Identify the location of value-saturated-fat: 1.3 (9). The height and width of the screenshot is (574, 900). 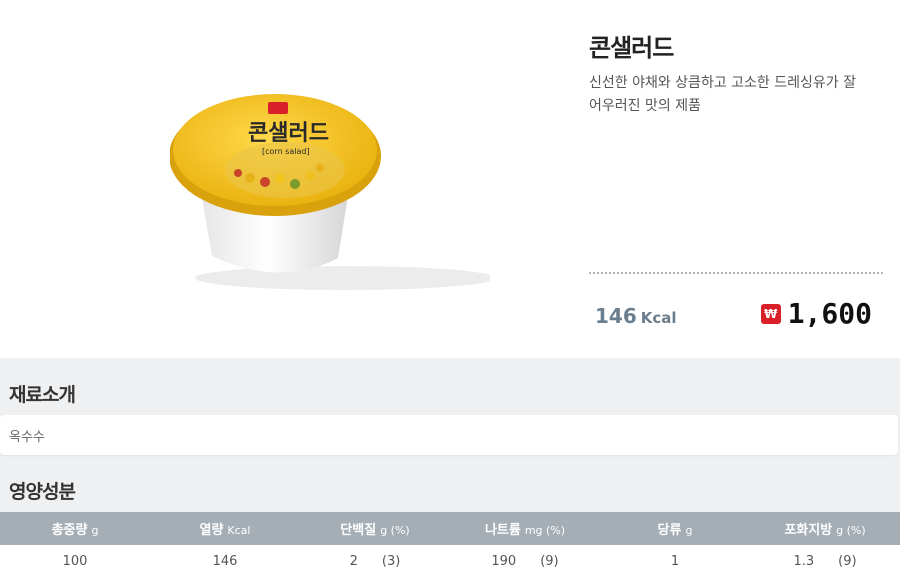
(825, 561).